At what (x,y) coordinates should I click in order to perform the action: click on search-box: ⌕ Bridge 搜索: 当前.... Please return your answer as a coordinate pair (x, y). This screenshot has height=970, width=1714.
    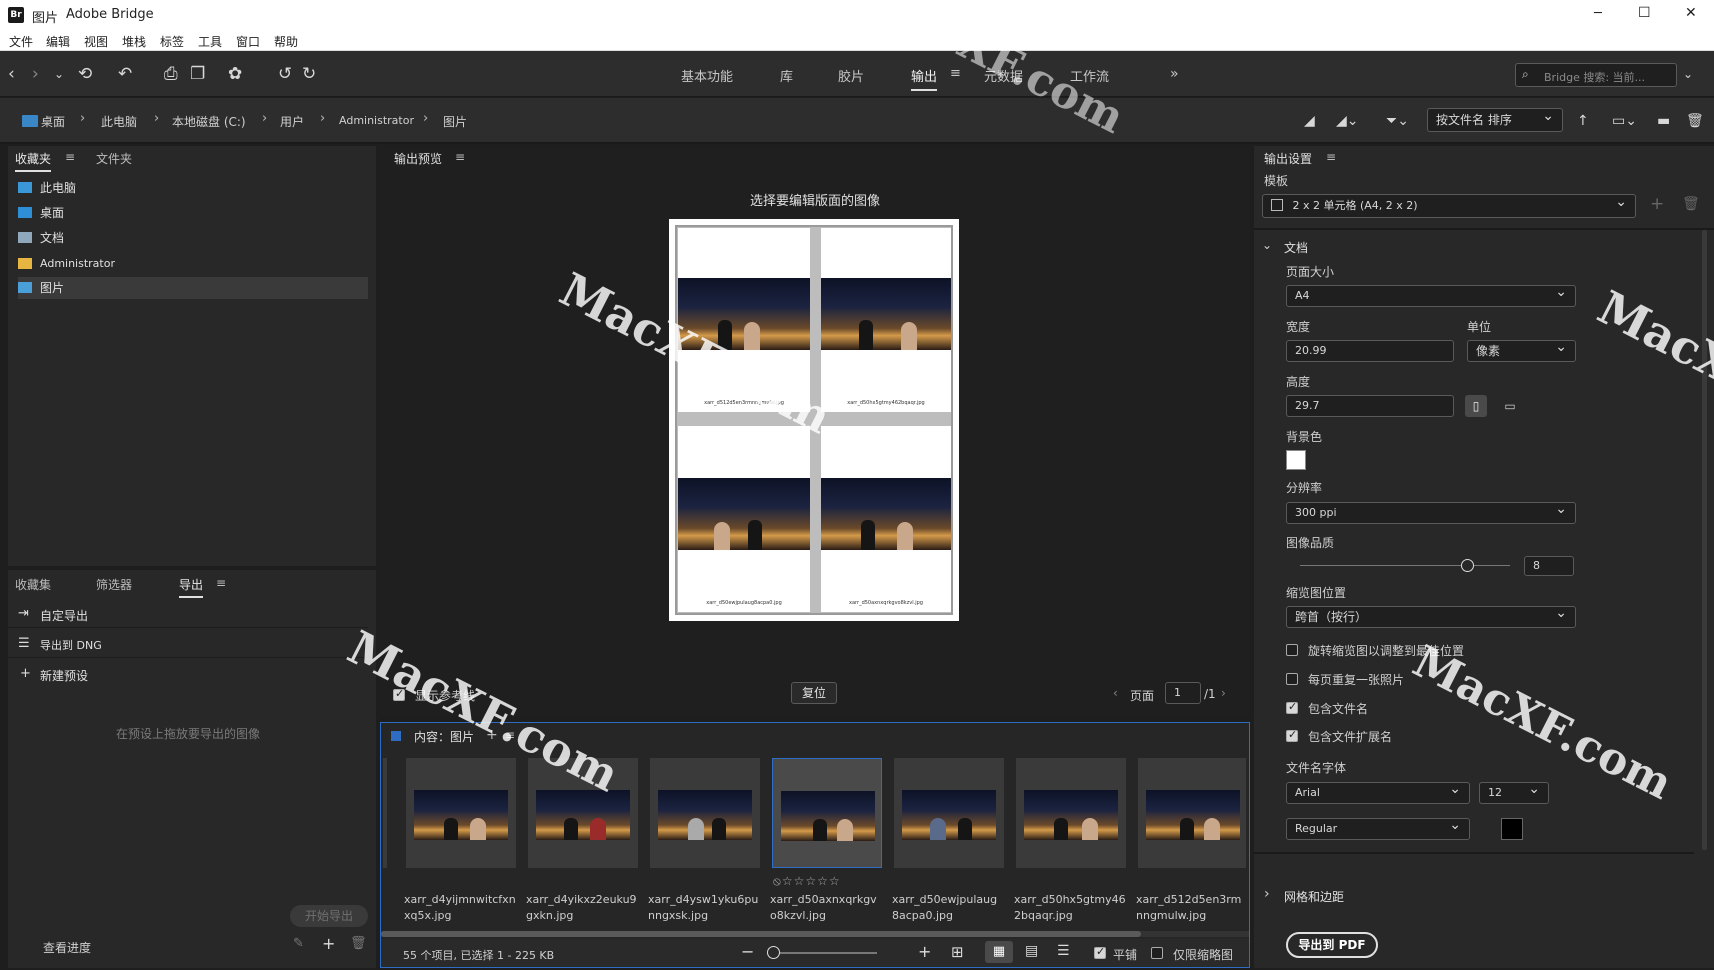
    Looking at the image, I should click on (1596, 75).